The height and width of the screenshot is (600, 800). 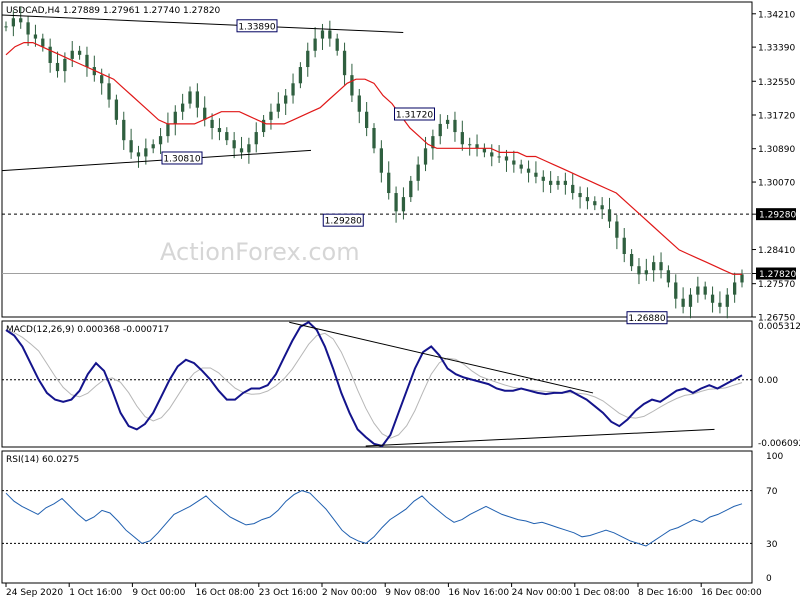 What do you see at coordinates (260, 252) in the screenshot?
I see `watermark-text: ActionForex.com` at bounding box center [260, 252].